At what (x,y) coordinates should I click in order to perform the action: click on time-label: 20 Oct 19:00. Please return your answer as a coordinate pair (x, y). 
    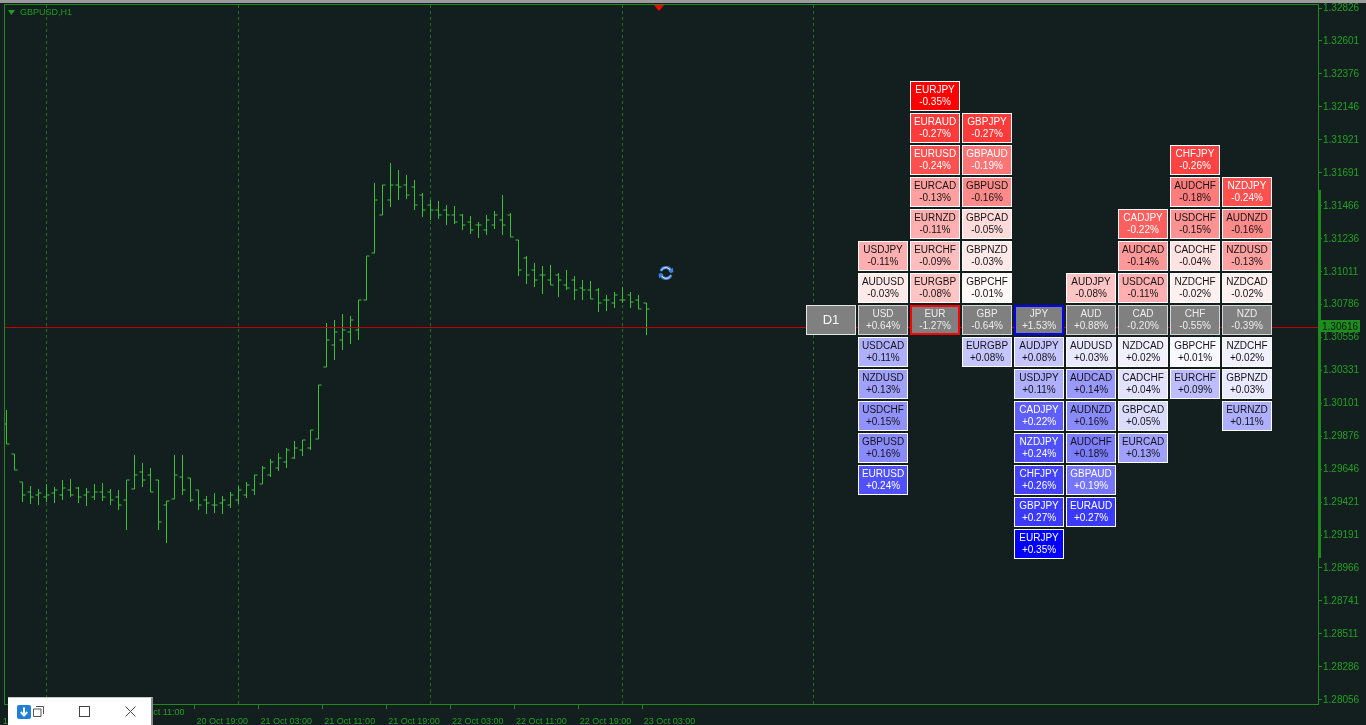
    Looking at the image, I should click on (222, 720).